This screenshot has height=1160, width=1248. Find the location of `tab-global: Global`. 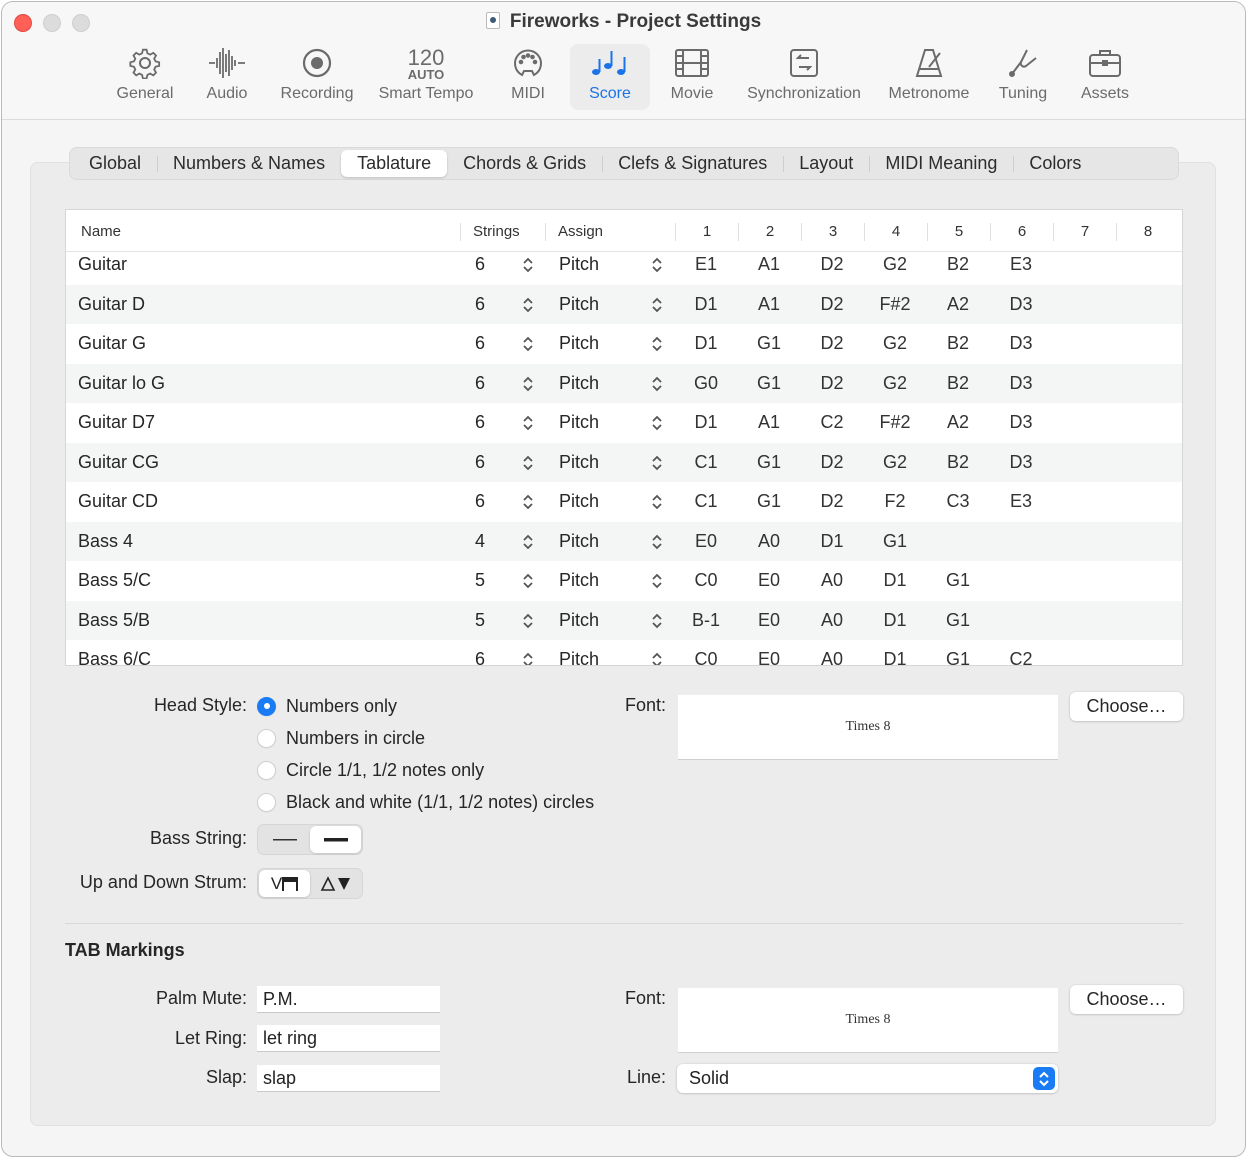

tab-global: Global is located at coordinates (115, 163).